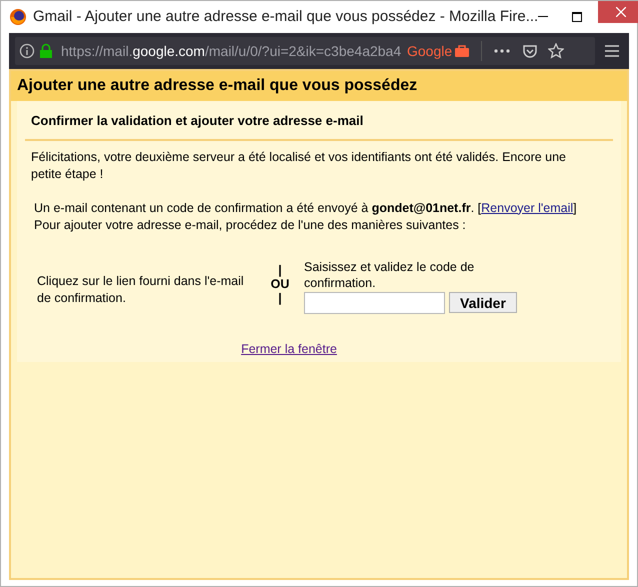  I want to click on menu-icon, so click(612, 51).